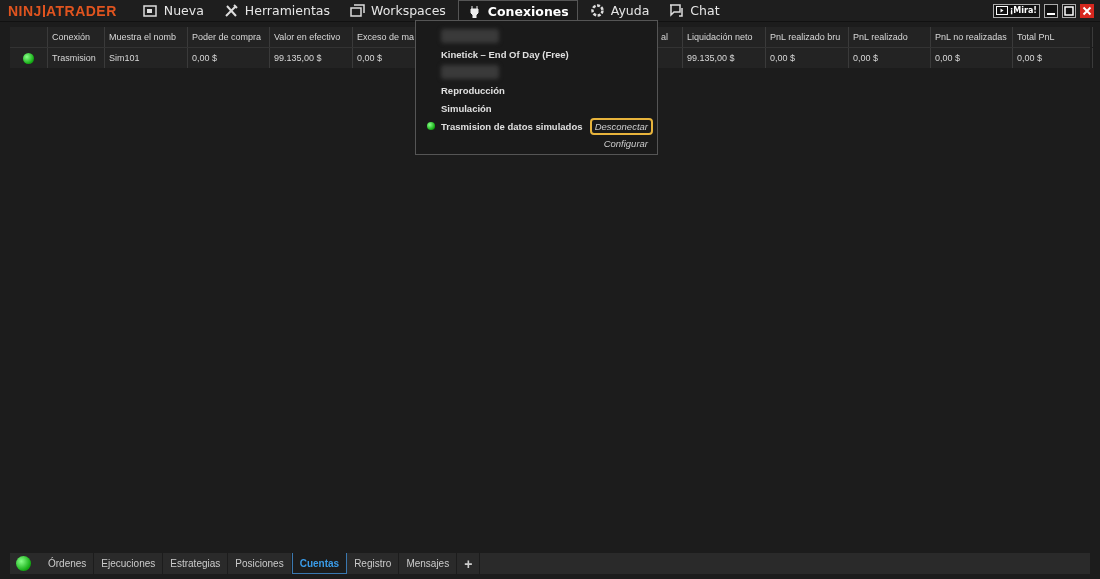 The height and width of the screenshot is (579, 1100). I want to click on menu-item: Chat, so click(694, 10).